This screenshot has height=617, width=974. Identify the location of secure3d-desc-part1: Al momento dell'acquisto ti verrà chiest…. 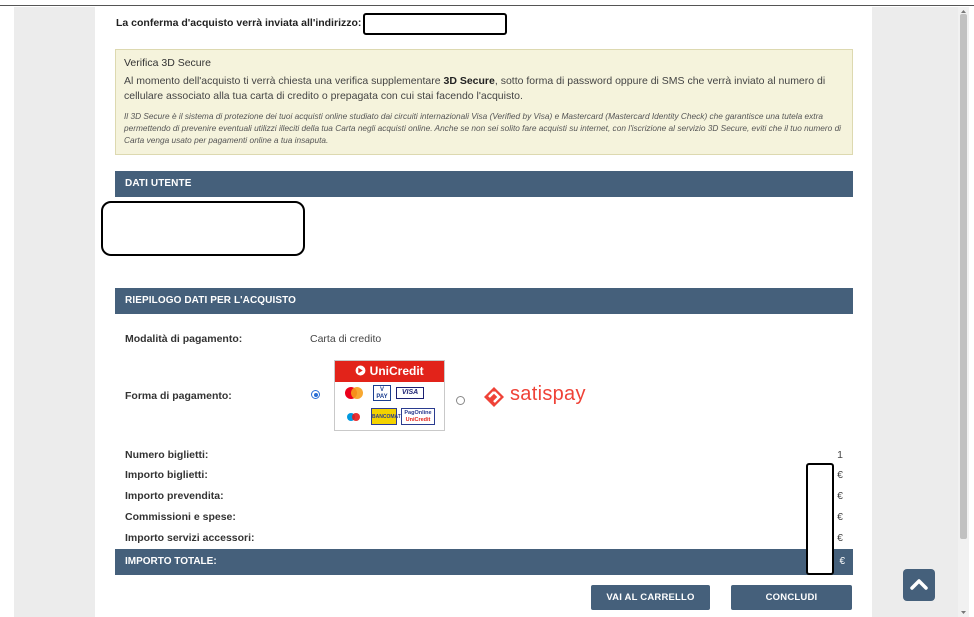
(284, 81).